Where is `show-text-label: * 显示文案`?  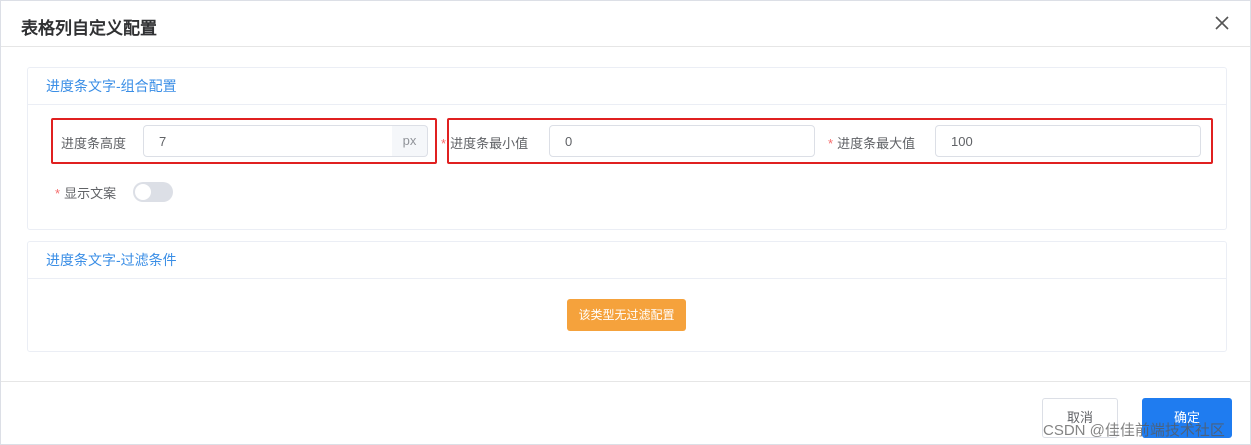
show-text-label: * 显示文案 is located at coordinates (85, 192).